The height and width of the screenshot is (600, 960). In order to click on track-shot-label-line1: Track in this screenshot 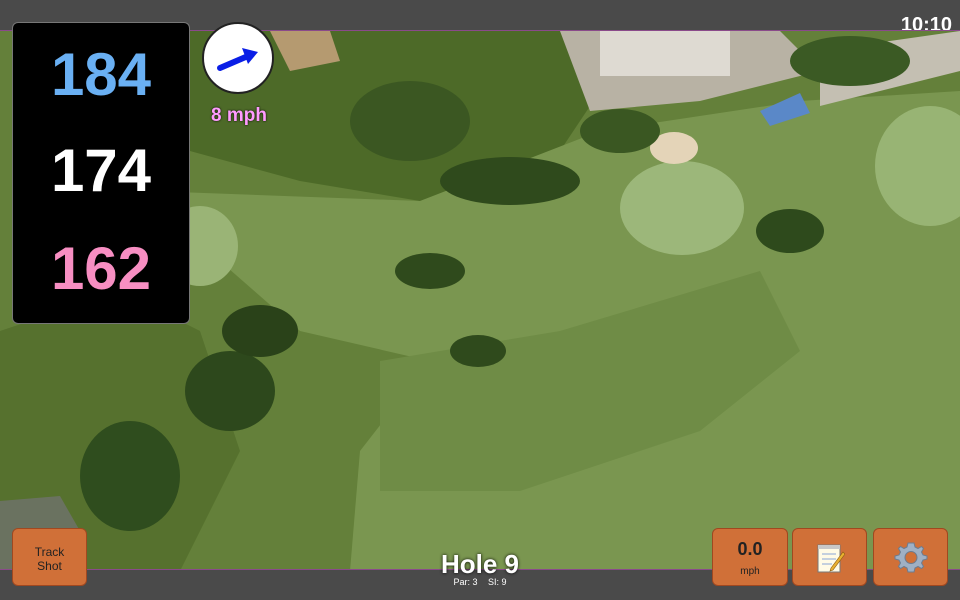, I will do `click(49, 552)`.